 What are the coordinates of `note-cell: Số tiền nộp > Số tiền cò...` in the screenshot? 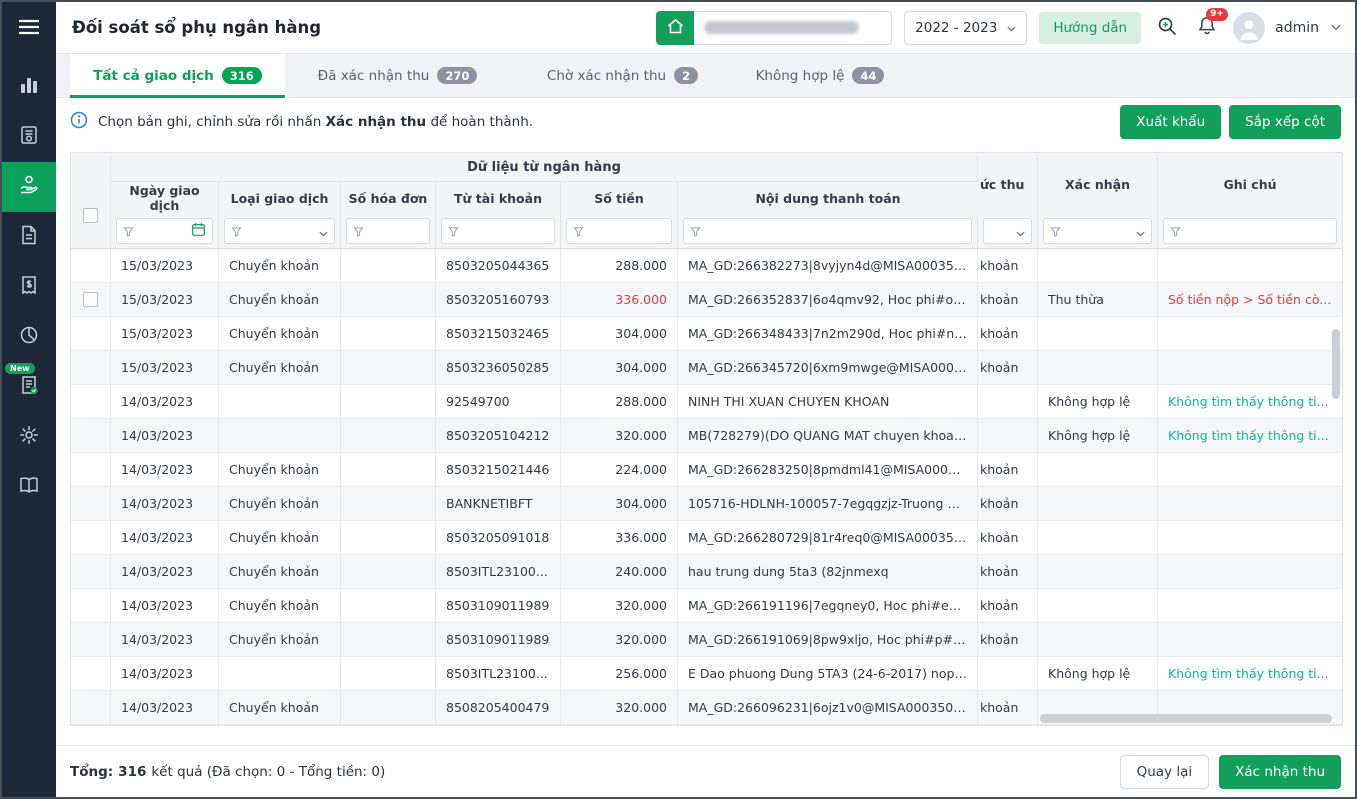 It's located at (1250, 299).